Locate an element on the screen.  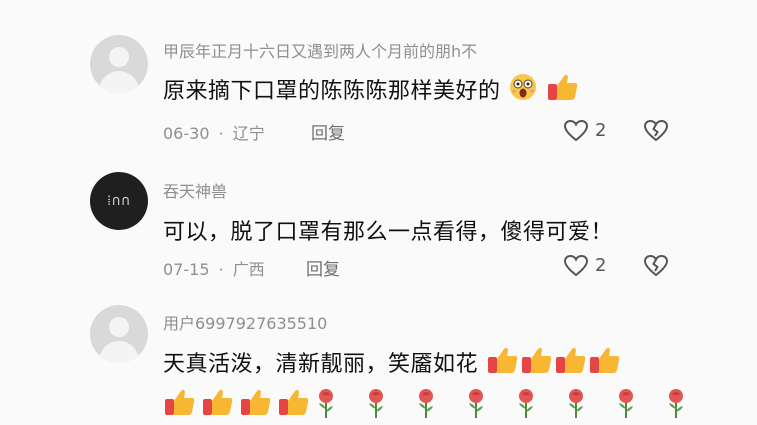
comment-date: 07-15 is located at coordinates (186, 269).